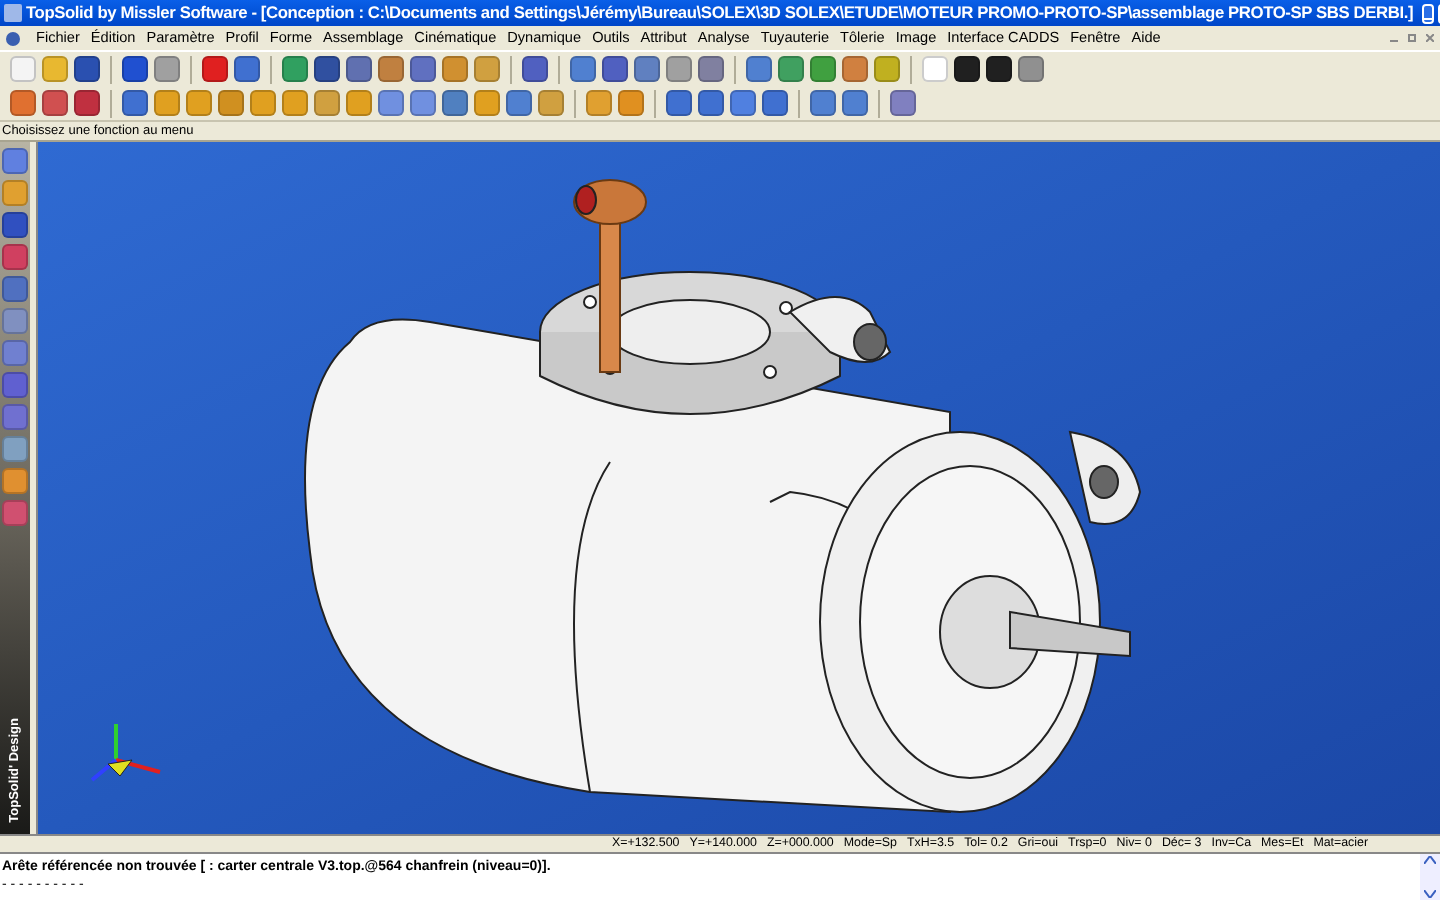 This screenshot has width=1440, height=900. I want to click on app-icon, so click(13, 13).